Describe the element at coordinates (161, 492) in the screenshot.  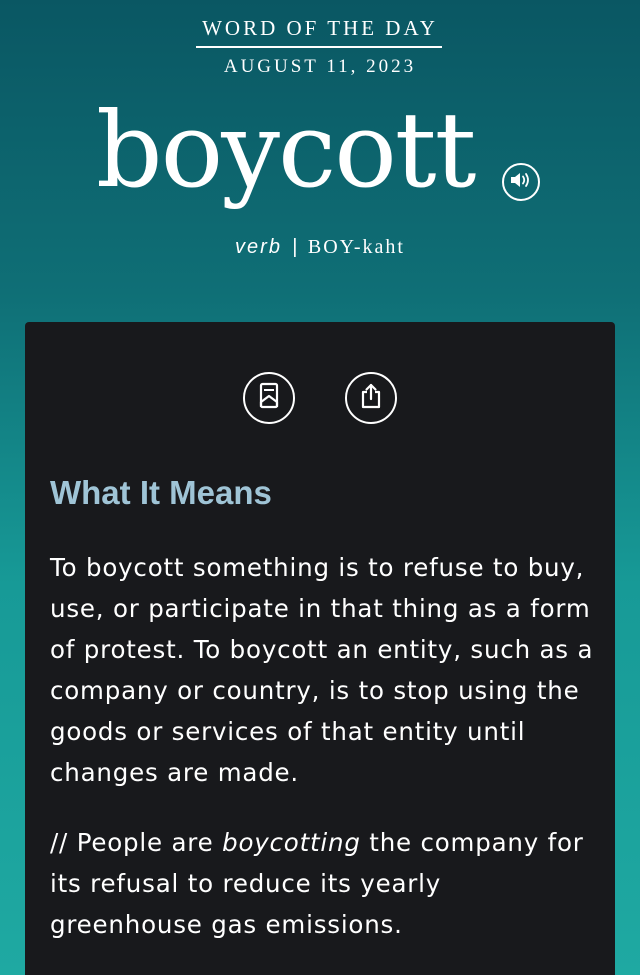
I see `section-heading: What It Means` at that location.